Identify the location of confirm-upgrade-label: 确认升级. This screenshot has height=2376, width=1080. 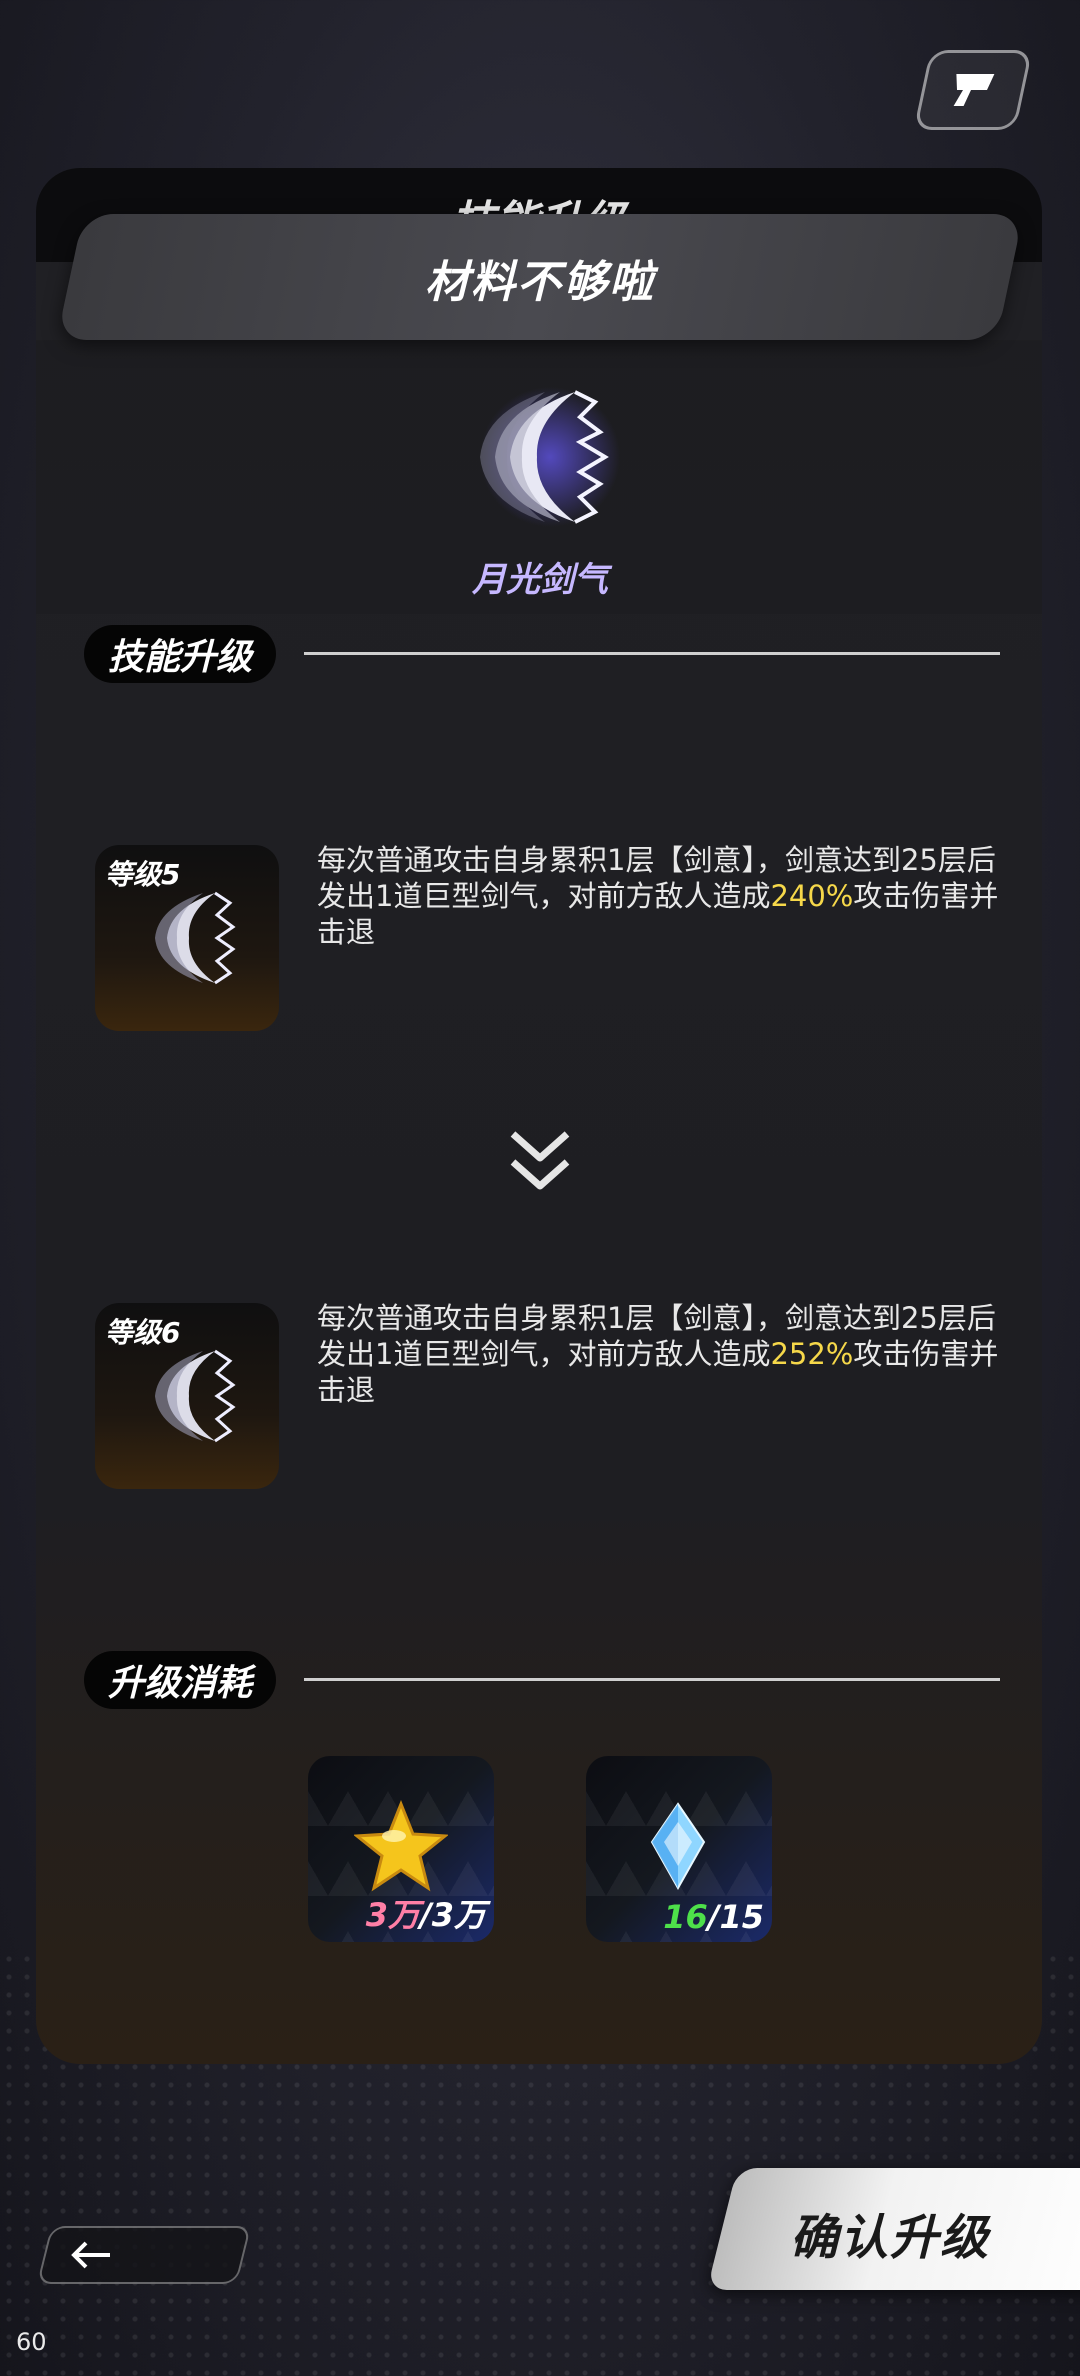
(890, 2238).